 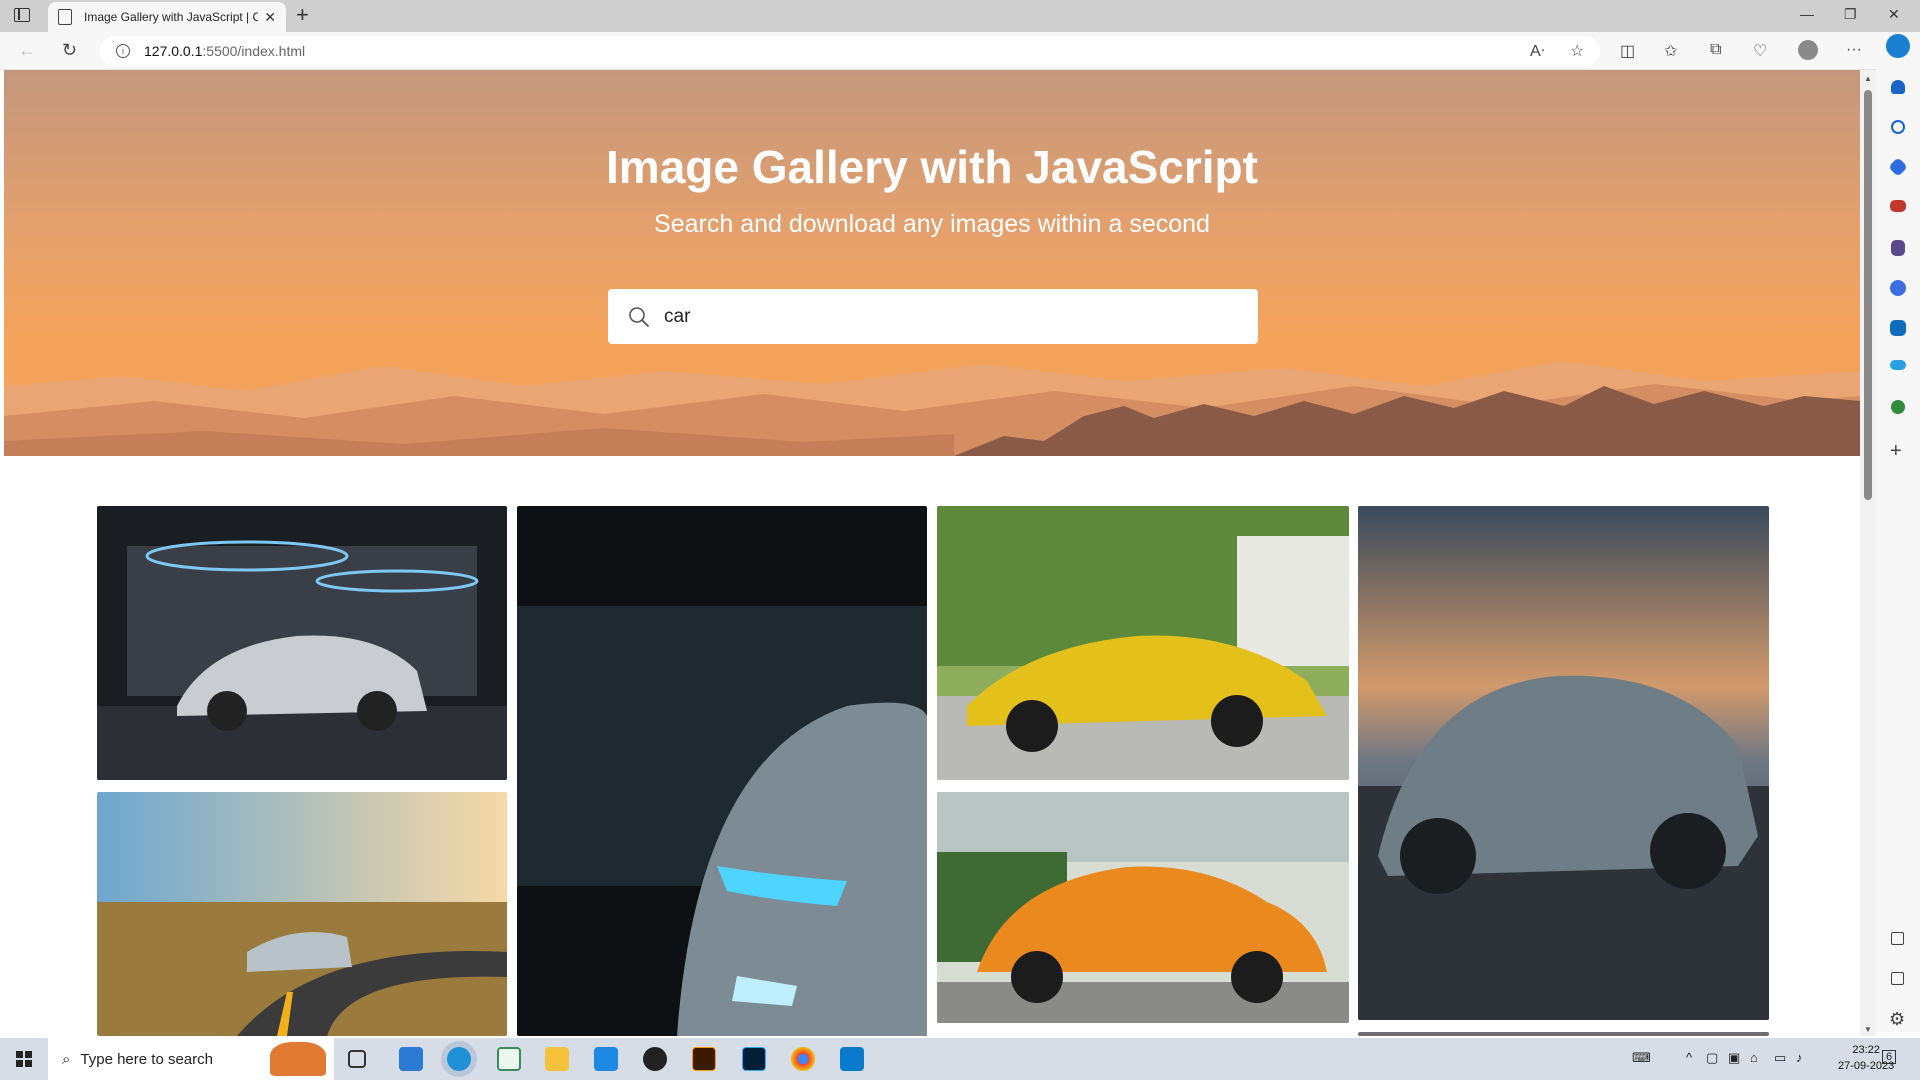 What do you see at coordinates (1898, 532) in the screenshot?
I see `edge-sidebar: + ⚙` at bounding box center [1898, 532].